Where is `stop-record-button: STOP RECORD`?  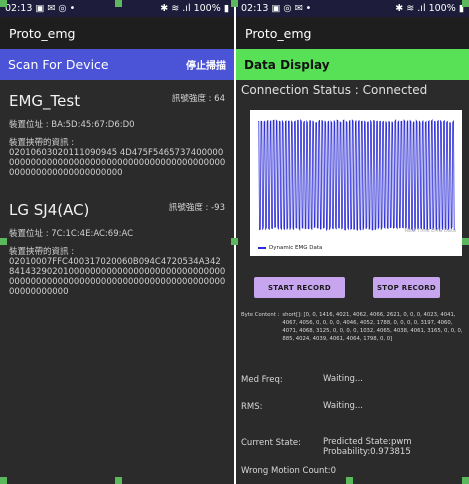 stop-record-button: STOP RECORD is located at coordinates (406, 287).